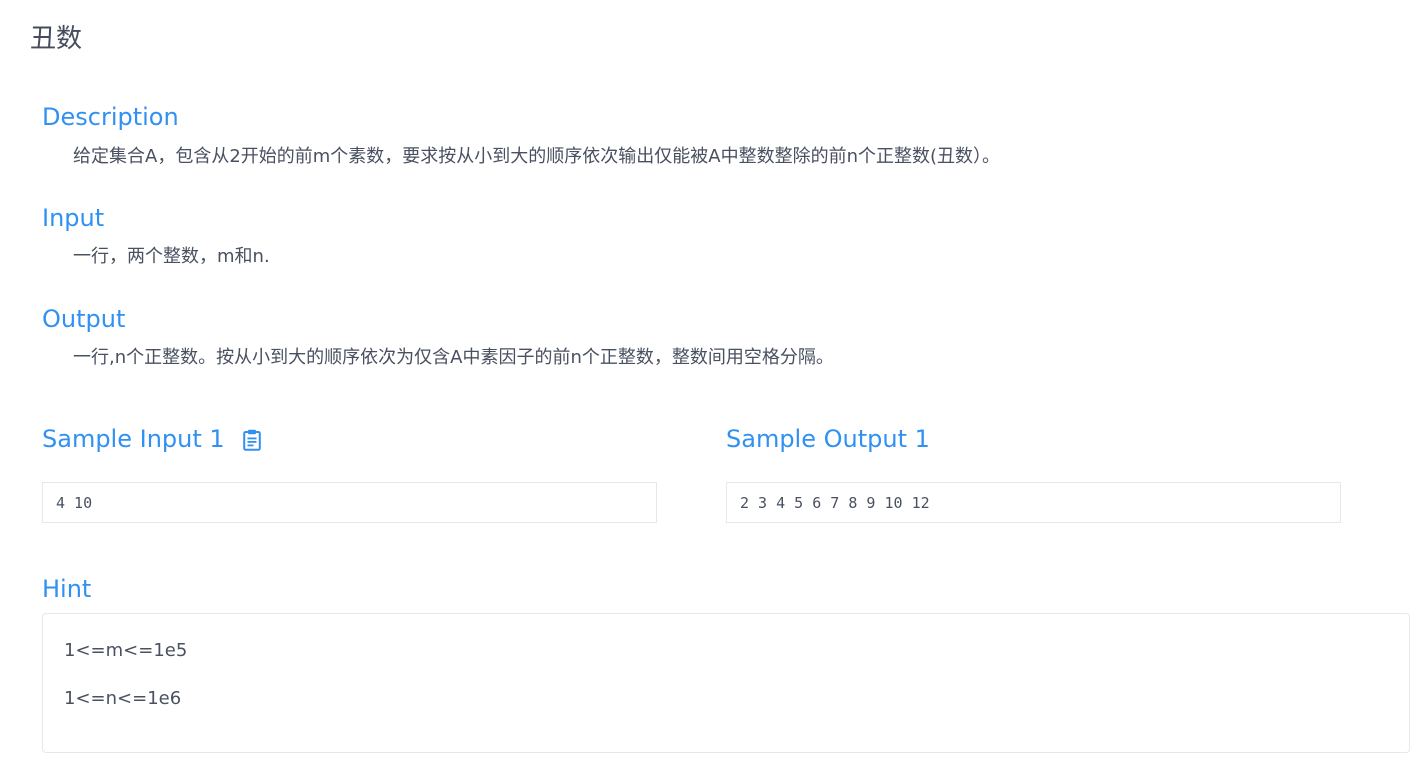  What do you see at coordinates (110, 117) in the screenshot?
I see `description-heading: Description` at bounding box center [110, 117].